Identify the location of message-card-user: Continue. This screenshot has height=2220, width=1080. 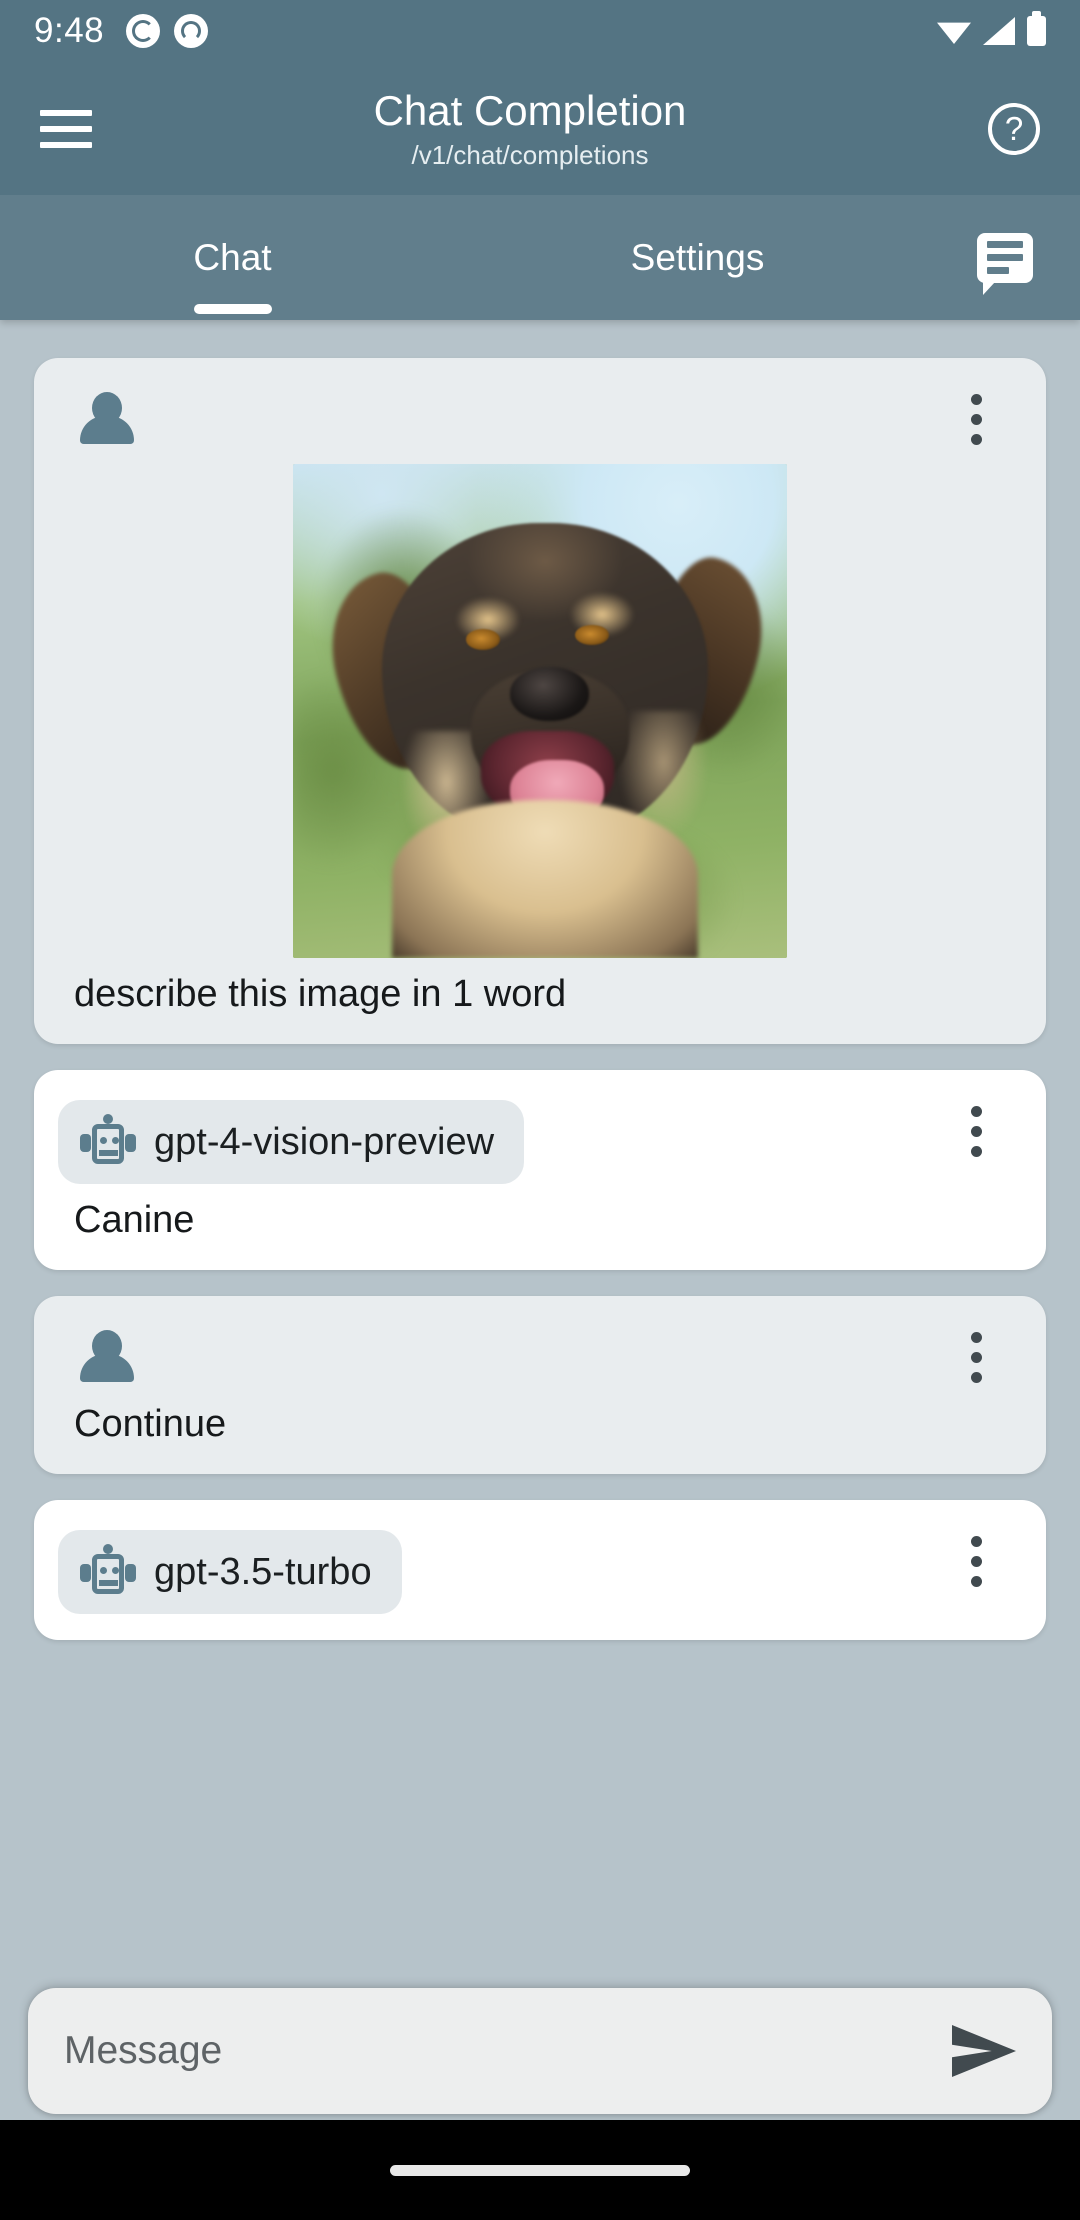
(540, 1385).